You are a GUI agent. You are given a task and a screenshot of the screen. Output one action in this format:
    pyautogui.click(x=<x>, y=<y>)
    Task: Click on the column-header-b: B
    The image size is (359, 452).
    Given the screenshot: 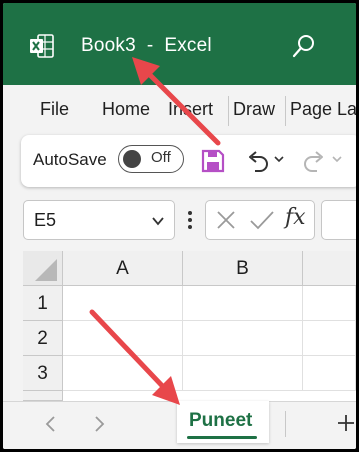 What is the action you would take?
    pyautogui.click(x=243, y=268)
    